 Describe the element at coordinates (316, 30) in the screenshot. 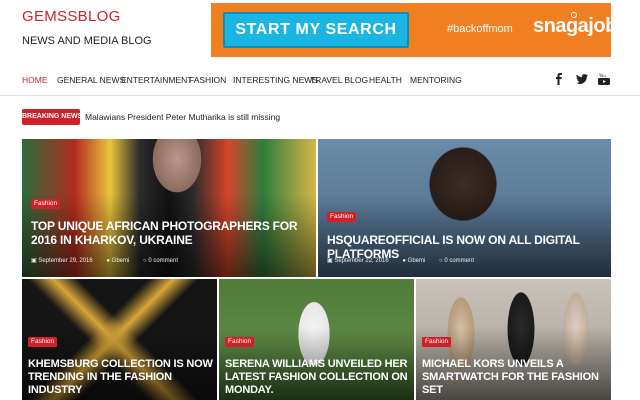

I see `ad-search-button: START MY SEARCH` at that location.